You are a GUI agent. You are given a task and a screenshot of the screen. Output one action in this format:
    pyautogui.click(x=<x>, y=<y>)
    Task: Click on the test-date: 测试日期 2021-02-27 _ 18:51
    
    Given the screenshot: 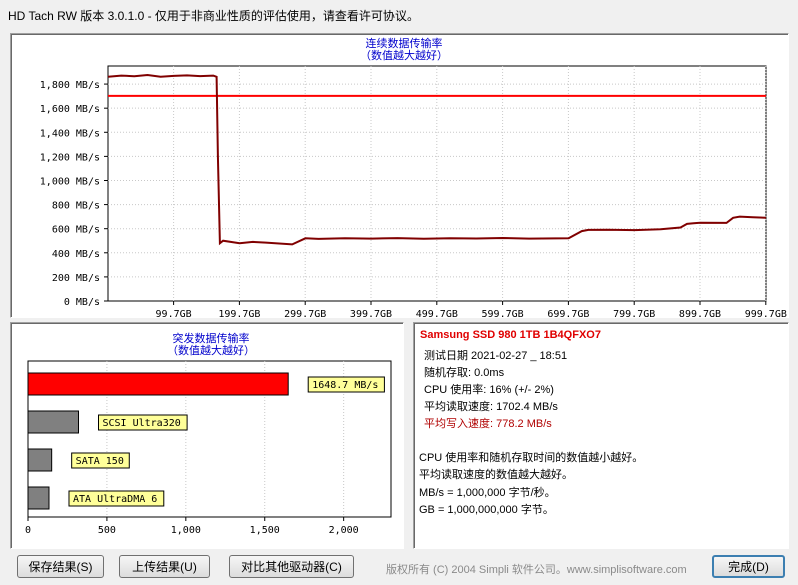 What is the action you would take?
    pyautogui.click(x=496, y=356)
    